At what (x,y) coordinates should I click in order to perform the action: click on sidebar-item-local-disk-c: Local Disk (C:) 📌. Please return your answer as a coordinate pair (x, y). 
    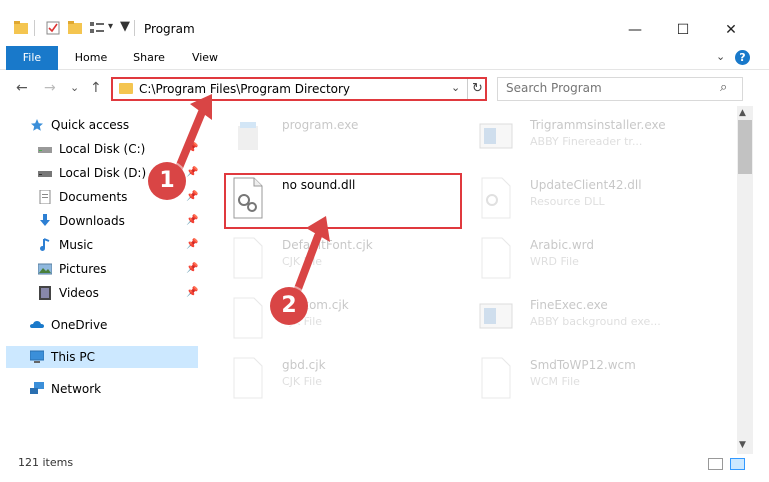
    Looking at the image, I should click on (102, 149).